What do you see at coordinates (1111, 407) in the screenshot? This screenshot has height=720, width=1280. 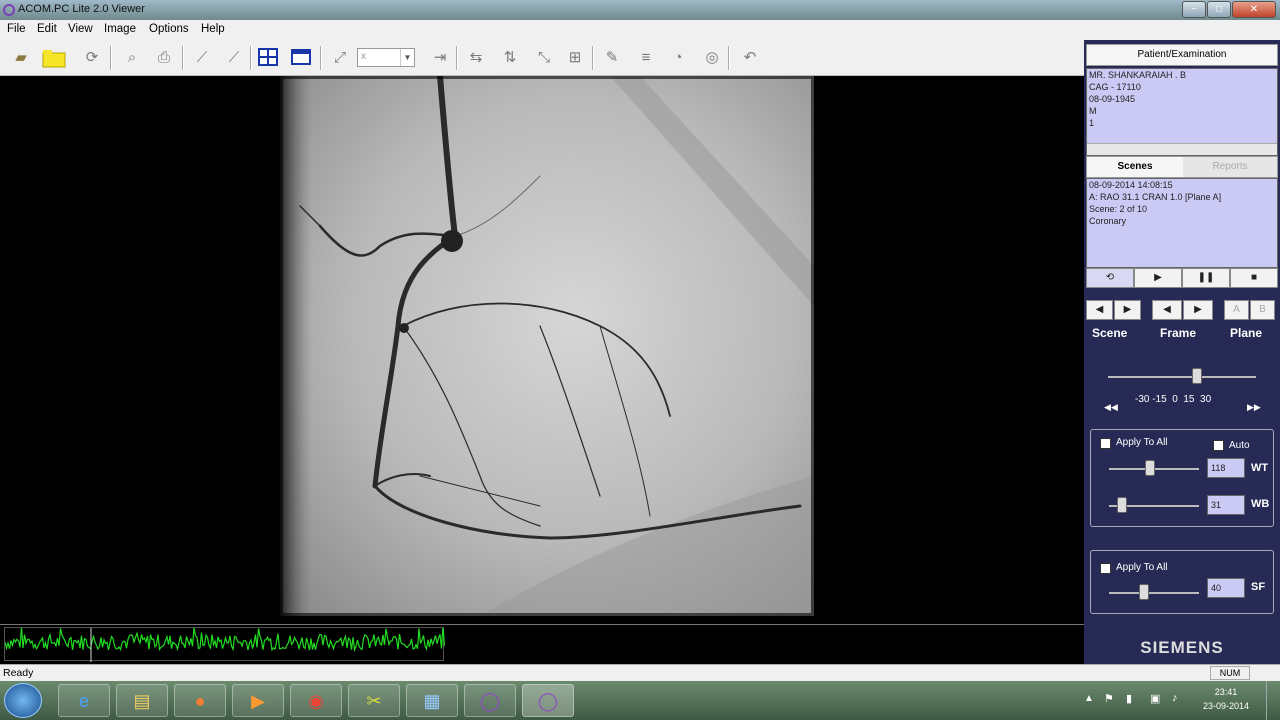 I see `rewind-icon: ◀◀` at bounding box center [1111, 407].